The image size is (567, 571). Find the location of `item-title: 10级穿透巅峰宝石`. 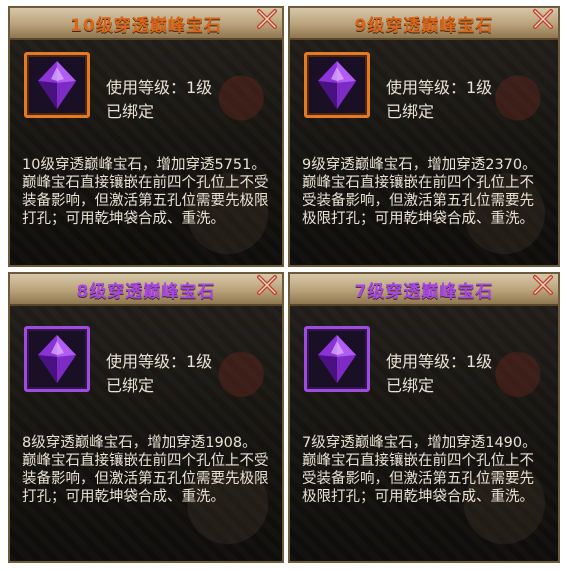

item-title: 10级穿透巅峰宝石 is located at coordinates (146, 25).